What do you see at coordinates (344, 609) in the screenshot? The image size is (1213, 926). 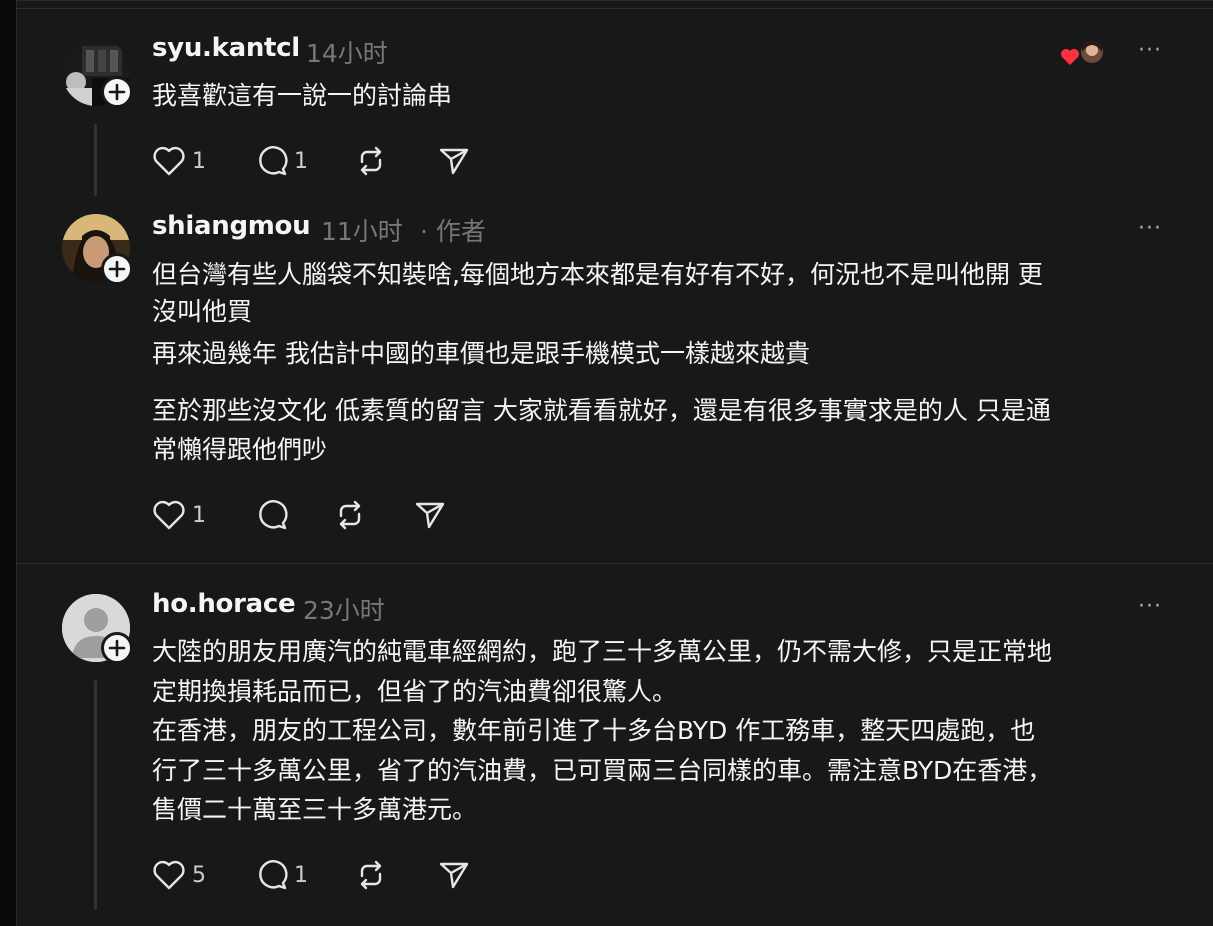 I see `timestamp: 23小时` at bounding box center [344, 609].